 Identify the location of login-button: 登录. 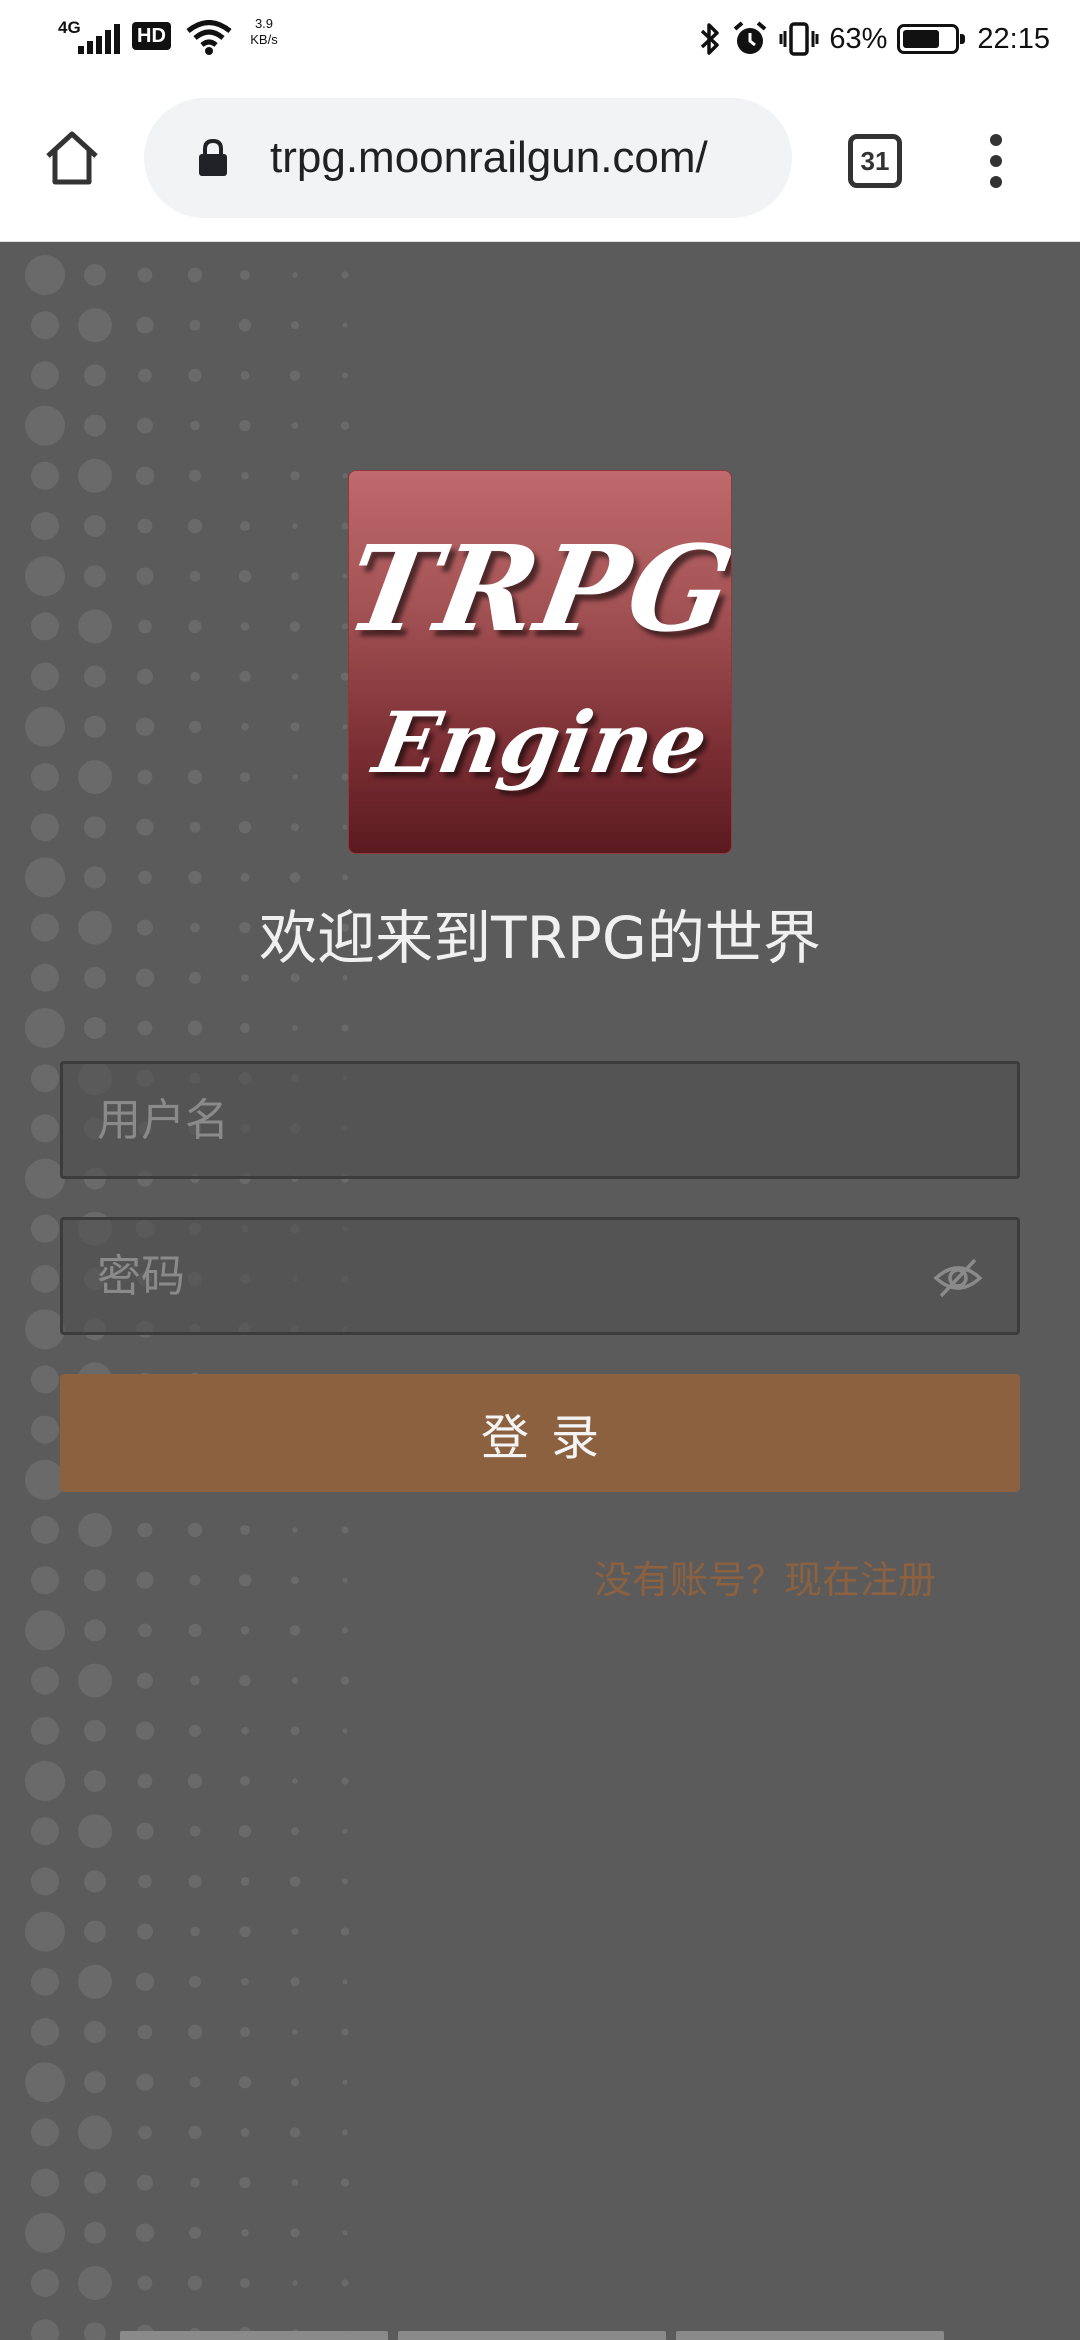
(540, 1433).